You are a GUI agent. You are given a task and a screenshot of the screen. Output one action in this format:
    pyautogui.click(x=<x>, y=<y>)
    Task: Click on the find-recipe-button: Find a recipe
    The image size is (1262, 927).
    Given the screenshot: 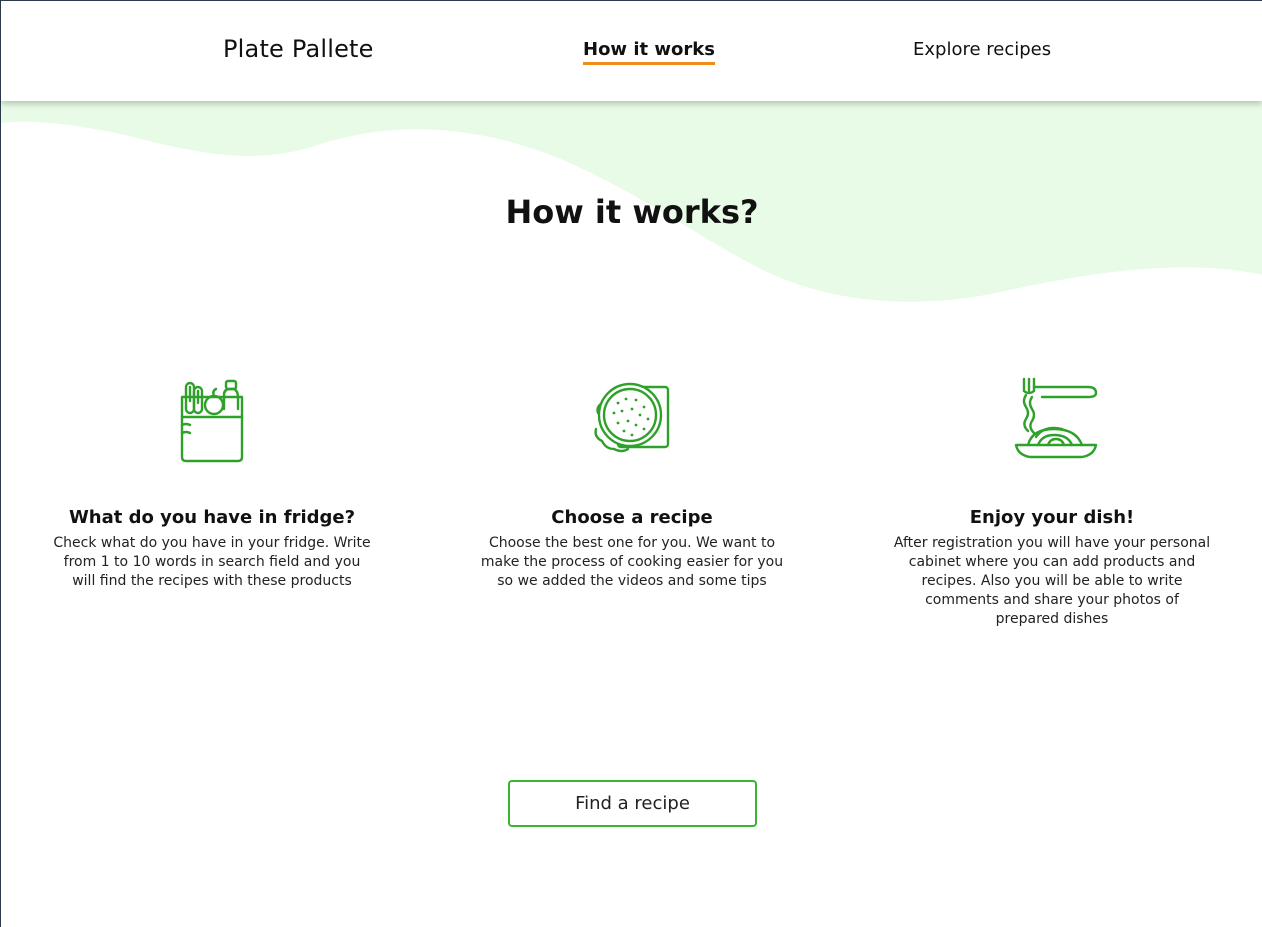 What is the action you would take?
    pyautogui.click(x=632, y=803)
    